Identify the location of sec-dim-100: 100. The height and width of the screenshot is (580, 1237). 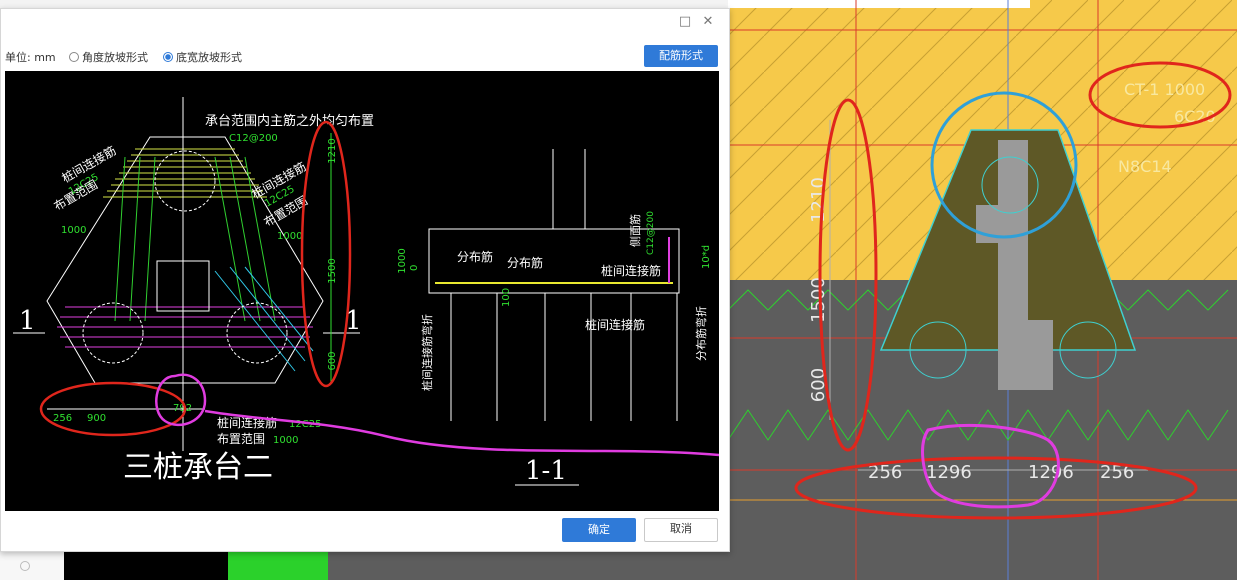
(506, 297).